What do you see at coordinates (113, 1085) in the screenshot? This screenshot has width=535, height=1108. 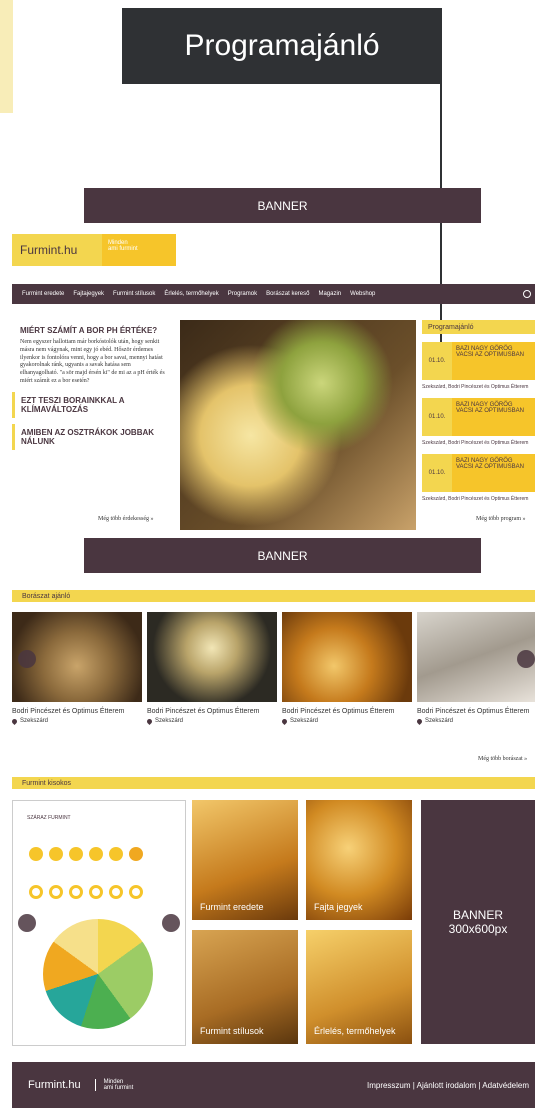 I see `footer-tagline: Minden ami furmint` at bounding box center [113, 1085].